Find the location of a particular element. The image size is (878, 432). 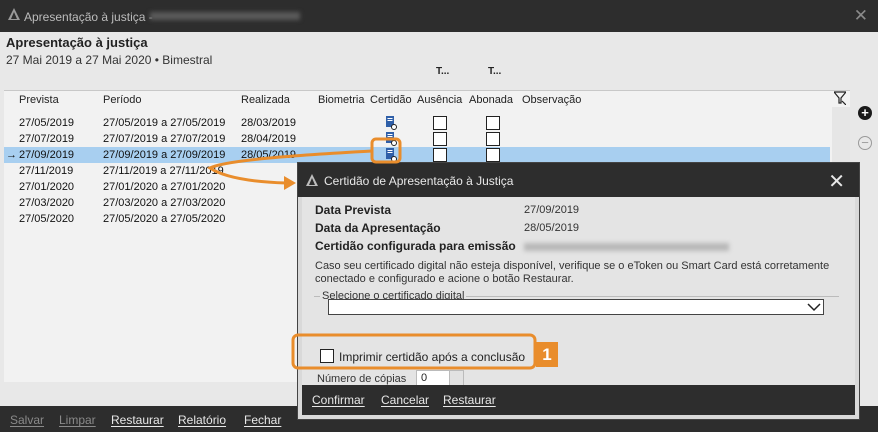

redacted-title-text is located at coordinates (225, 16).